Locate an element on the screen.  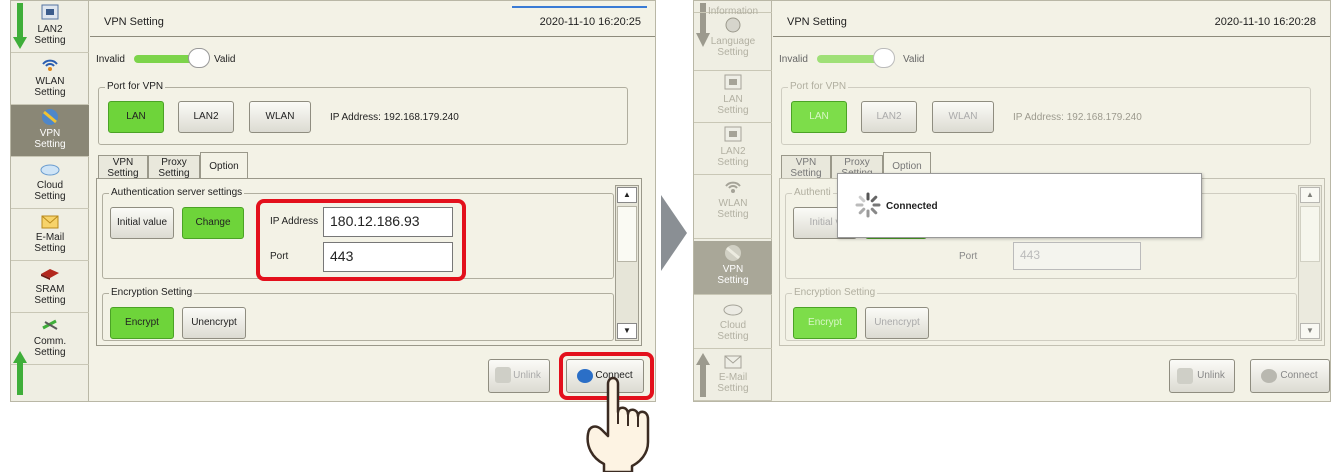
port-field: 443 is located at coordinates (1077, 256).